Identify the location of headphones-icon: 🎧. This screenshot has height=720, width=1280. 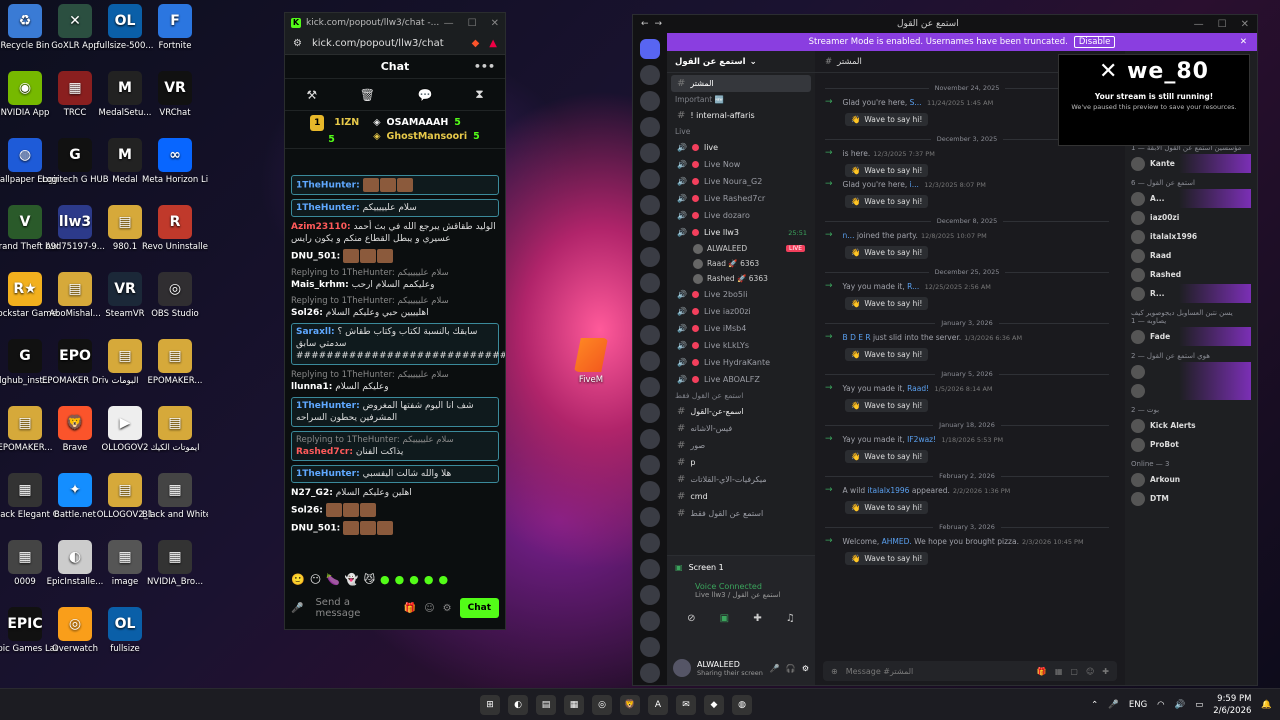
(791, 668).